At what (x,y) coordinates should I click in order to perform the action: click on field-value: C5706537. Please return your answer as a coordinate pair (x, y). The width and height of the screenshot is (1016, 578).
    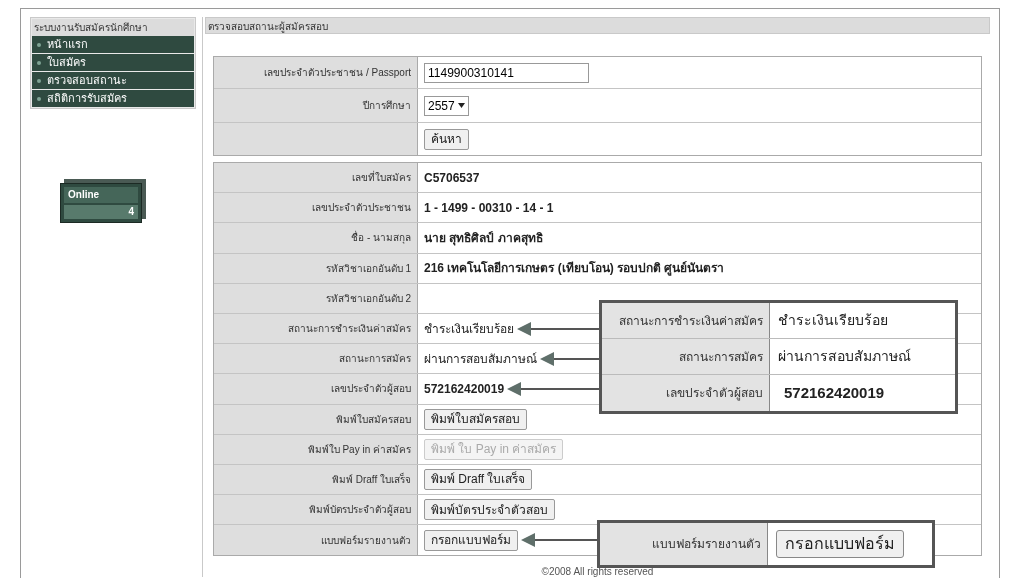
    Looking at the image, I should click on (452, 178).